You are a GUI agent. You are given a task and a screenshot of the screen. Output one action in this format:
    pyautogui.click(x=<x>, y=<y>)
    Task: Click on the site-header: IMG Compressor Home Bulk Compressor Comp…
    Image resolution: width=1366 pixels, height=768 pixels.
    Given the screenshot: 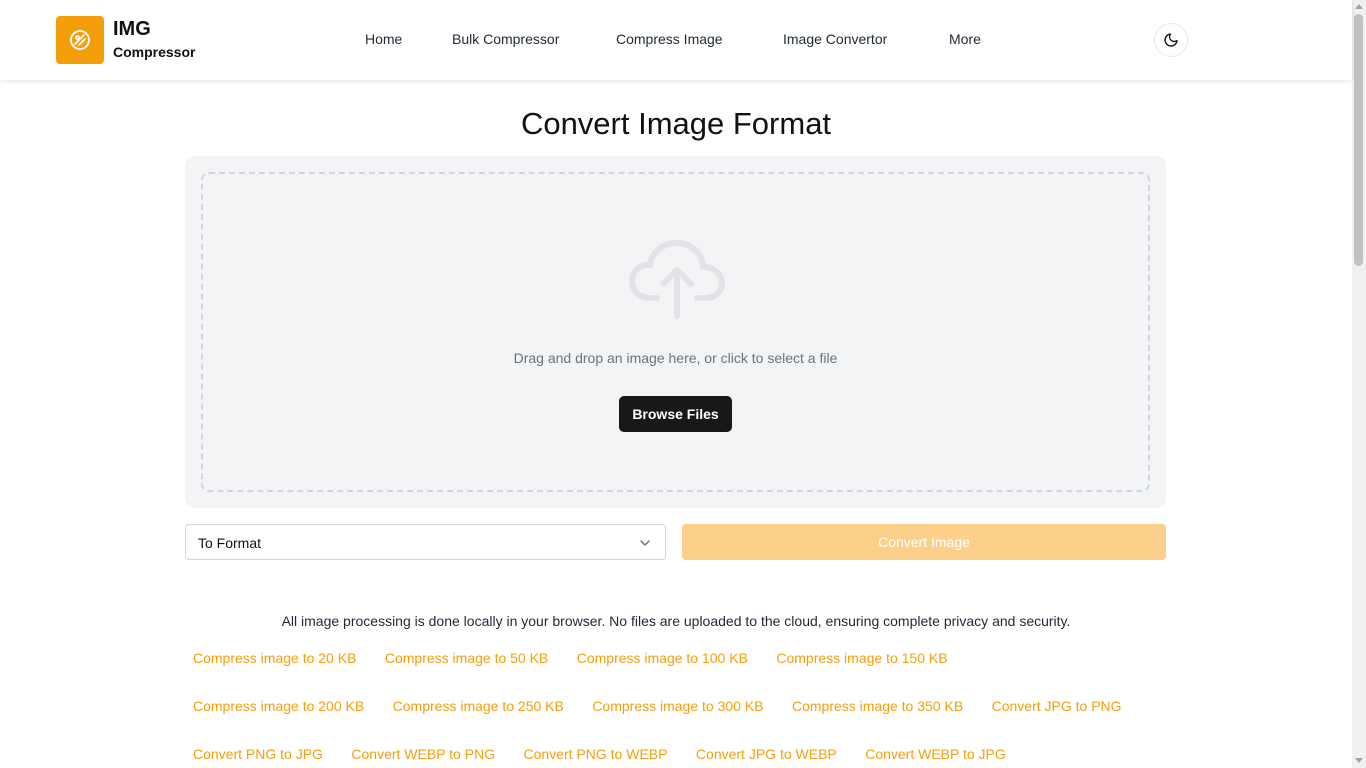 What is the action you would take?
    pyautogui.click(x=676, y=40)
    